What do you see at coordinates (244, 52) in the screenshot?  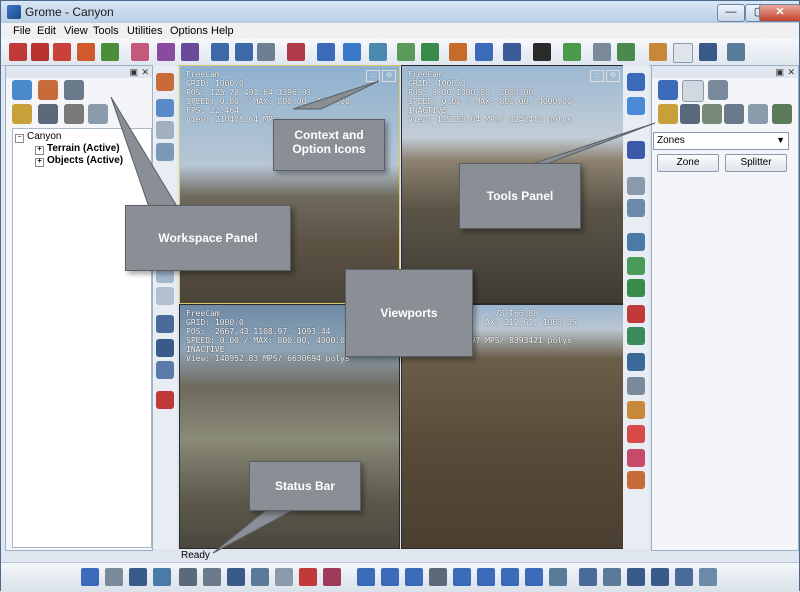 I see `rotate-icon` at bounding box center [244, 52].